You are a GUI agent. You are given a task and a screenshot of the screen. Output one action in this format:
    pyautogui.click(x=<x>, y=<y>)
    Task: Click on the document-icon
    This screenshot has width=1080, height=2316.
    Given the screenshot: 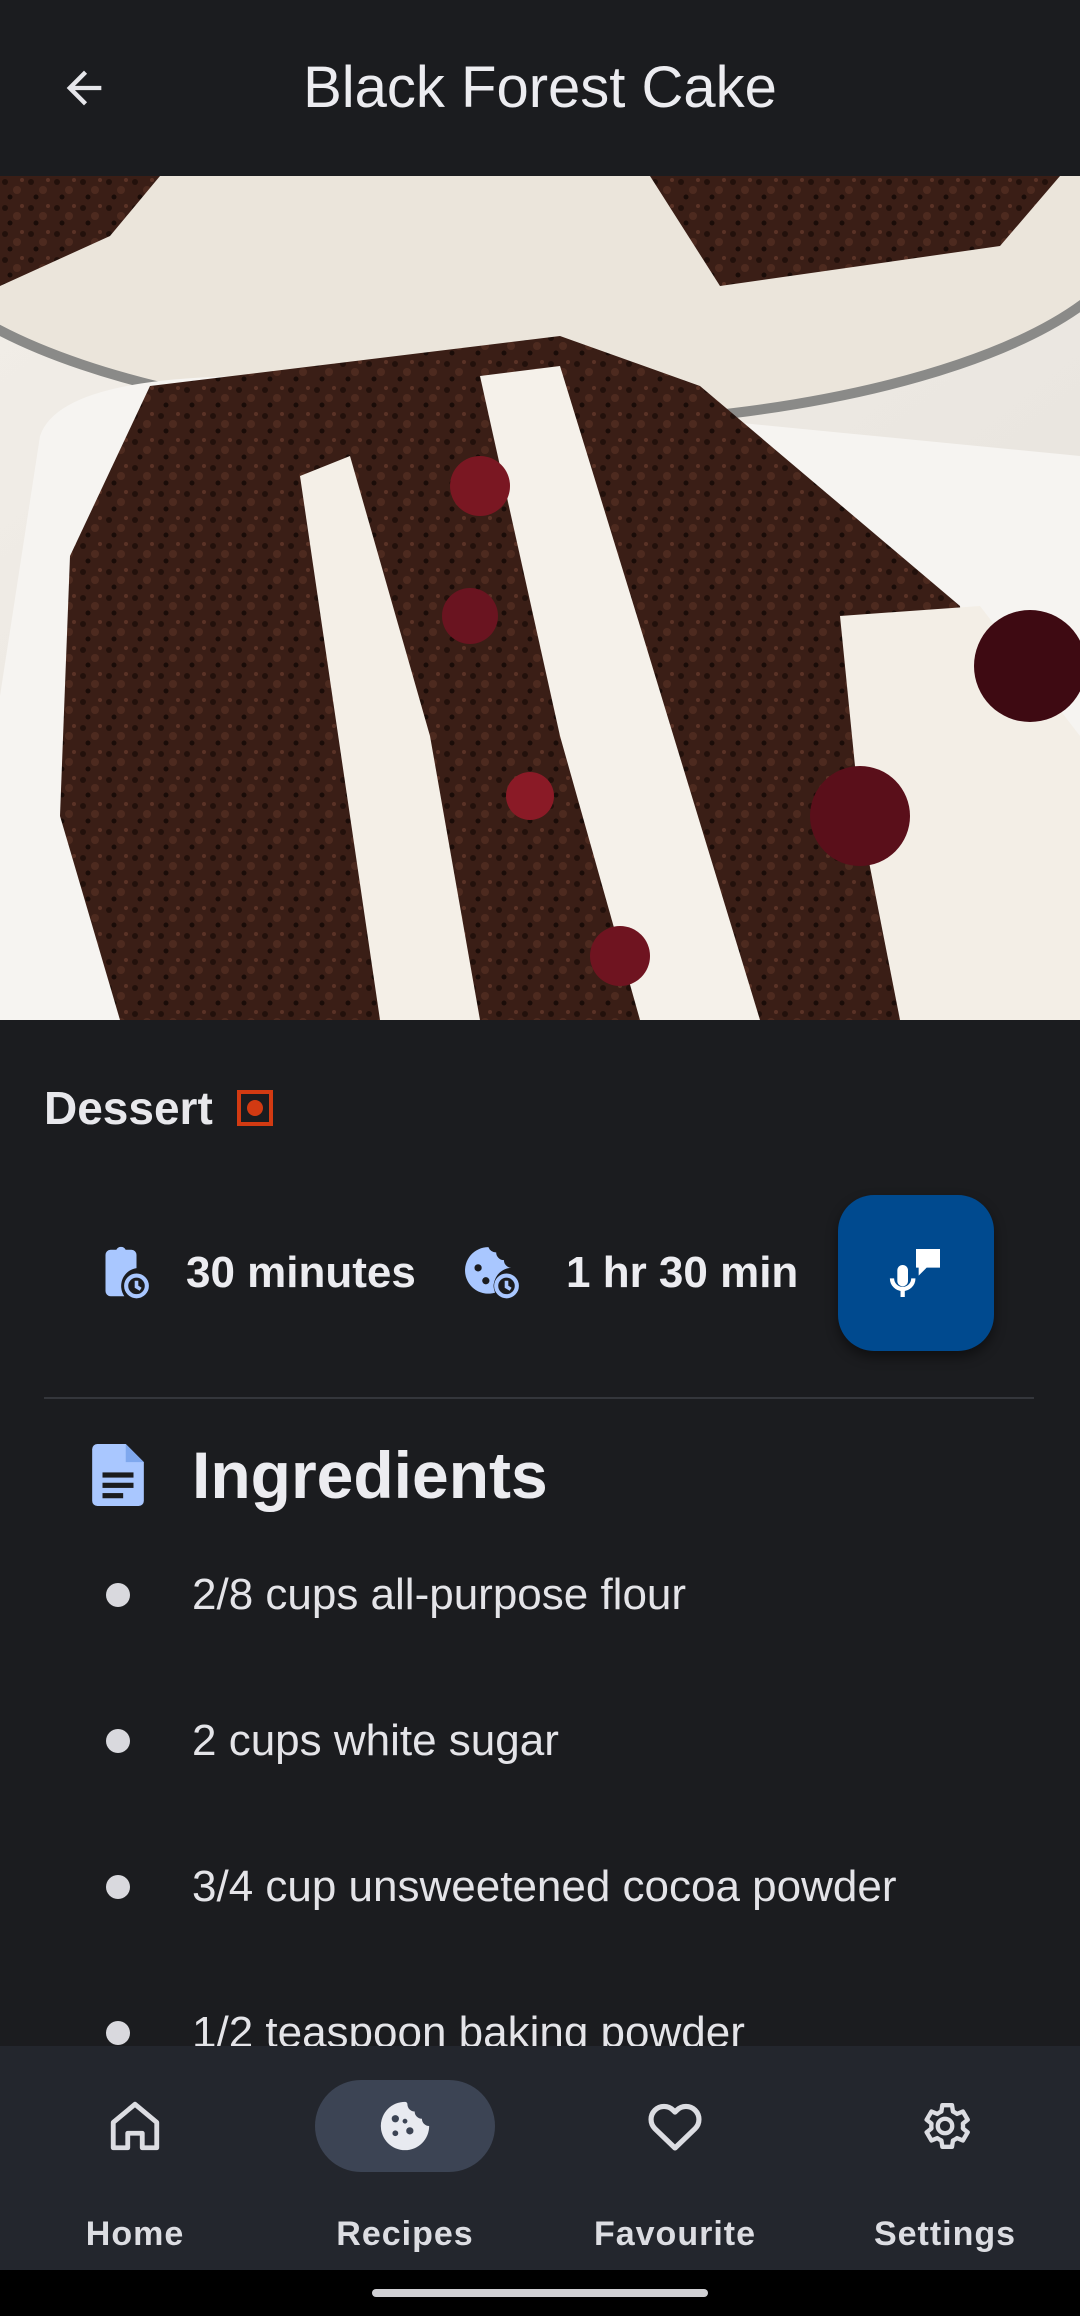 What is the action you would take?
    pyautogui.click(x=118, y=1475)
    